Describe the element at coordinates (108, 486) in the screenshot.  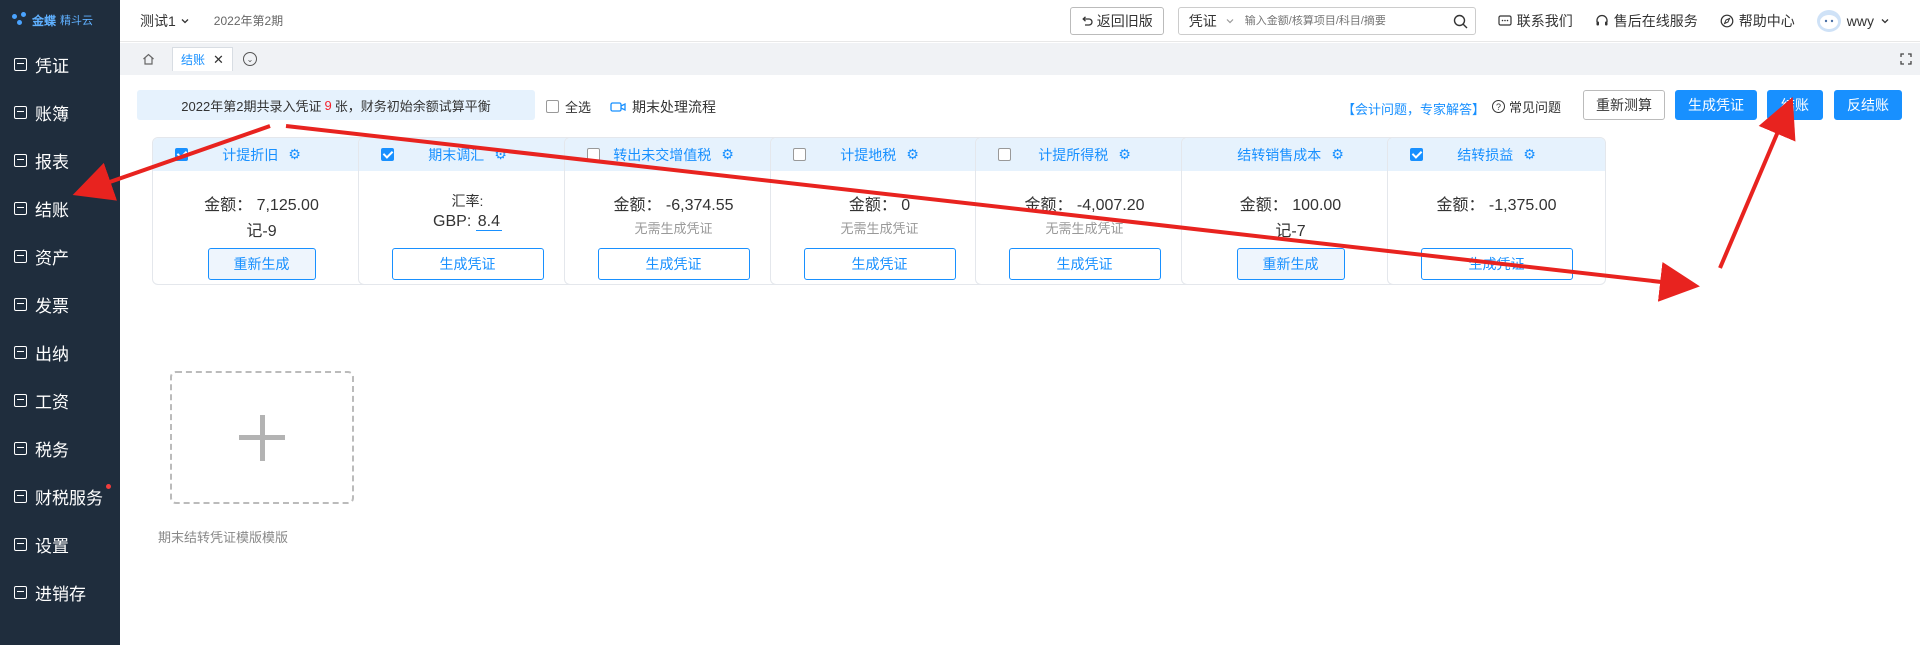
I see `notification-dot` at that location.